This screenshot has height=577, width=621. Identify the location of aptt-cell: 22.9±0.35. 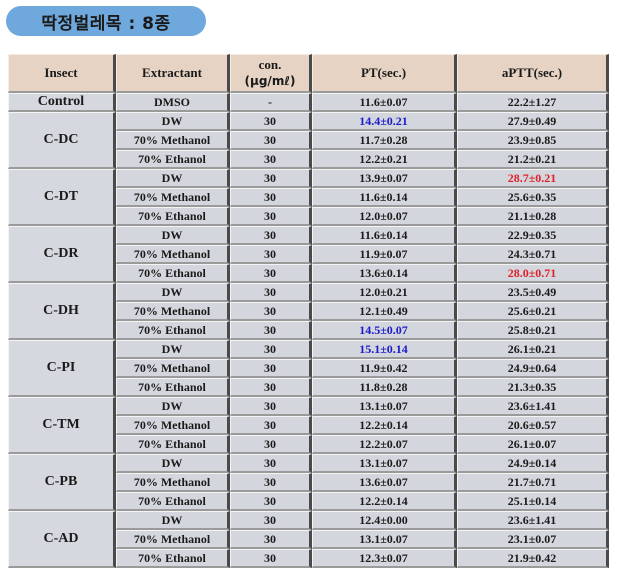
(533, 235).